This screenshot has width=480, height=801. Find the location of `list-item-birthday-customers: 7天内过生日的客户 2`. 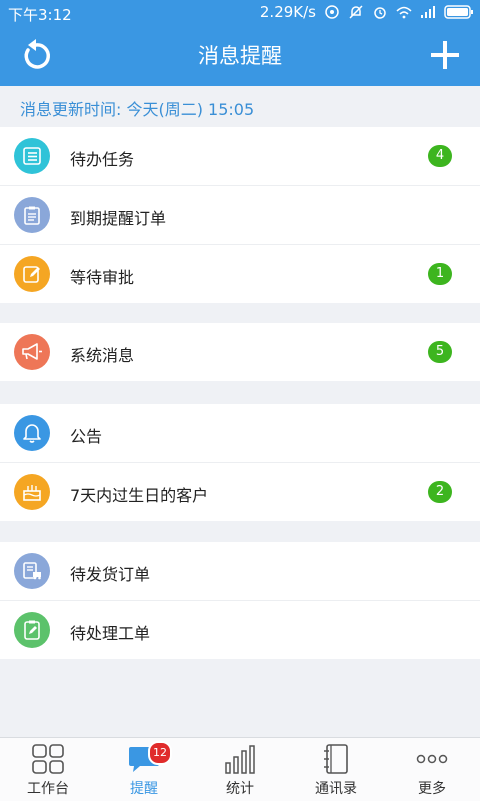

list-item-birthday-customers: 7天内过生日的客户 2 is located at coordinates (240, 492).